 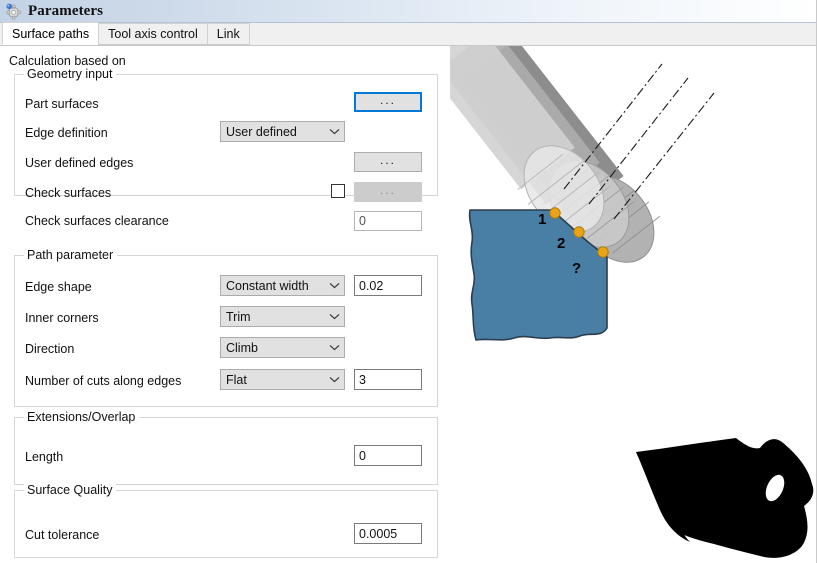 What do you see at coordinates (226, 447) in the screenshot?
I see `group-extensions-overlap: Extensions/Overlap Length 0` at bounding box center [226, 447].